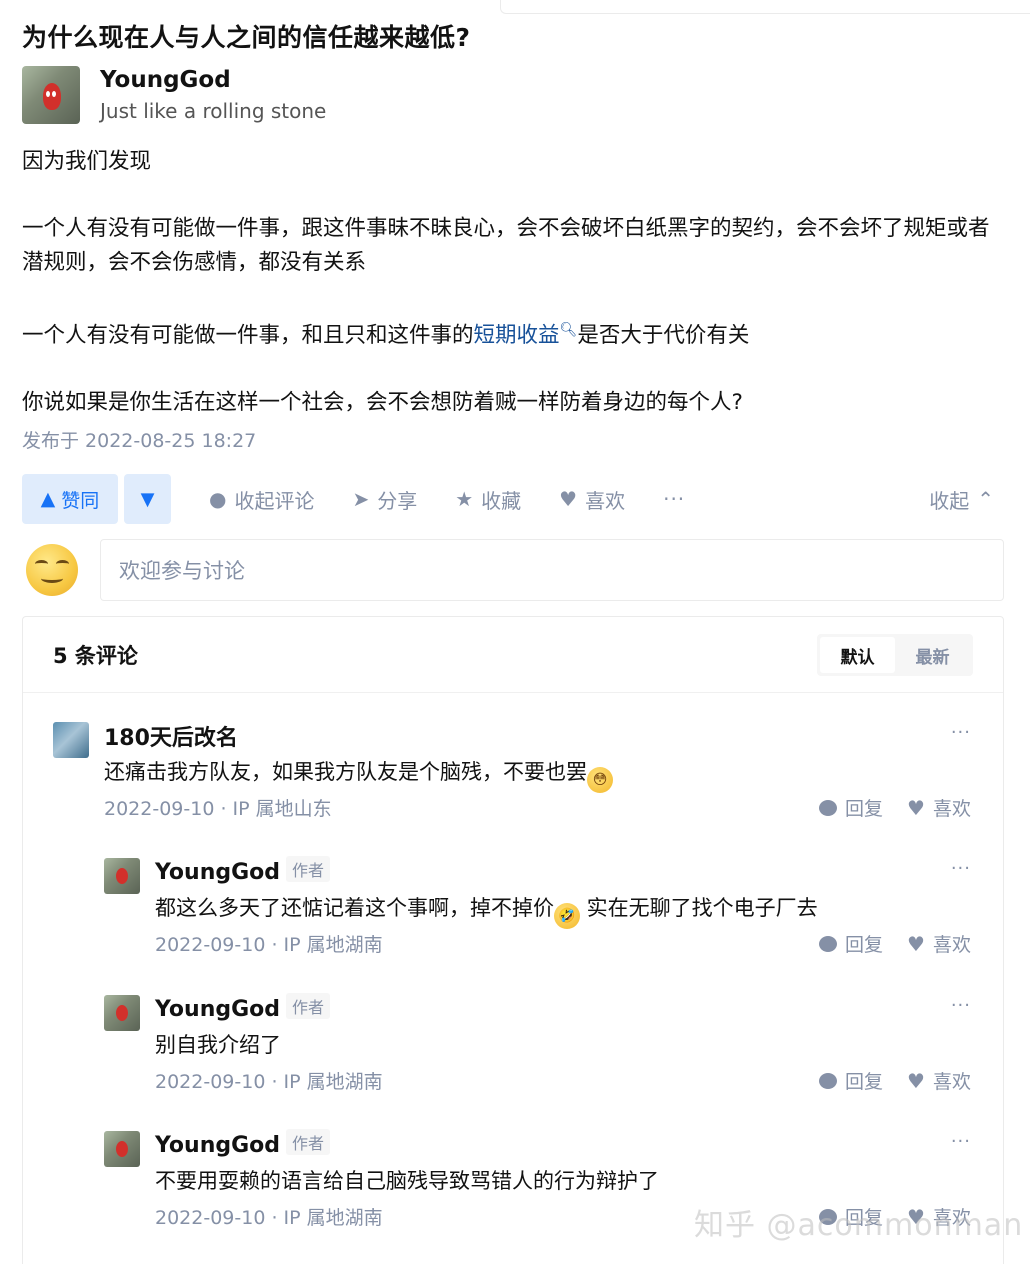  What do you see at coordinates (600, 780) in the screenshot?
I see `emoji-icon: 😳` at bounding box center [600, 780].